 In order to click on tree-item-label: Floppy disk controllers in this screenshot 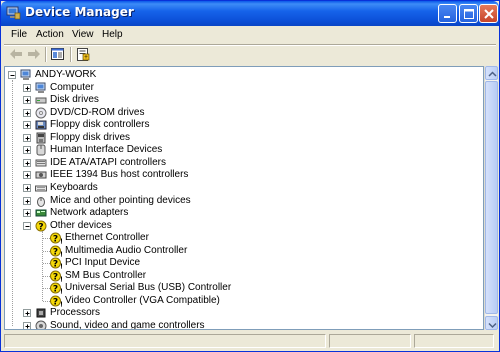, I will do `click(100, 125)`.